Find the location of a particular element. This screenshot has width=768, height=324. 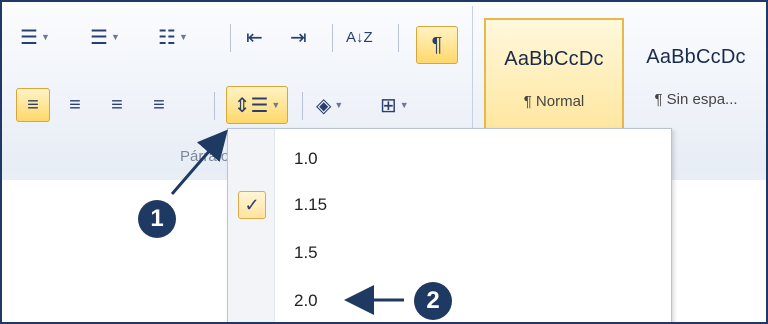

arrow-to-line-spacing is located at coordinates (199, 162).